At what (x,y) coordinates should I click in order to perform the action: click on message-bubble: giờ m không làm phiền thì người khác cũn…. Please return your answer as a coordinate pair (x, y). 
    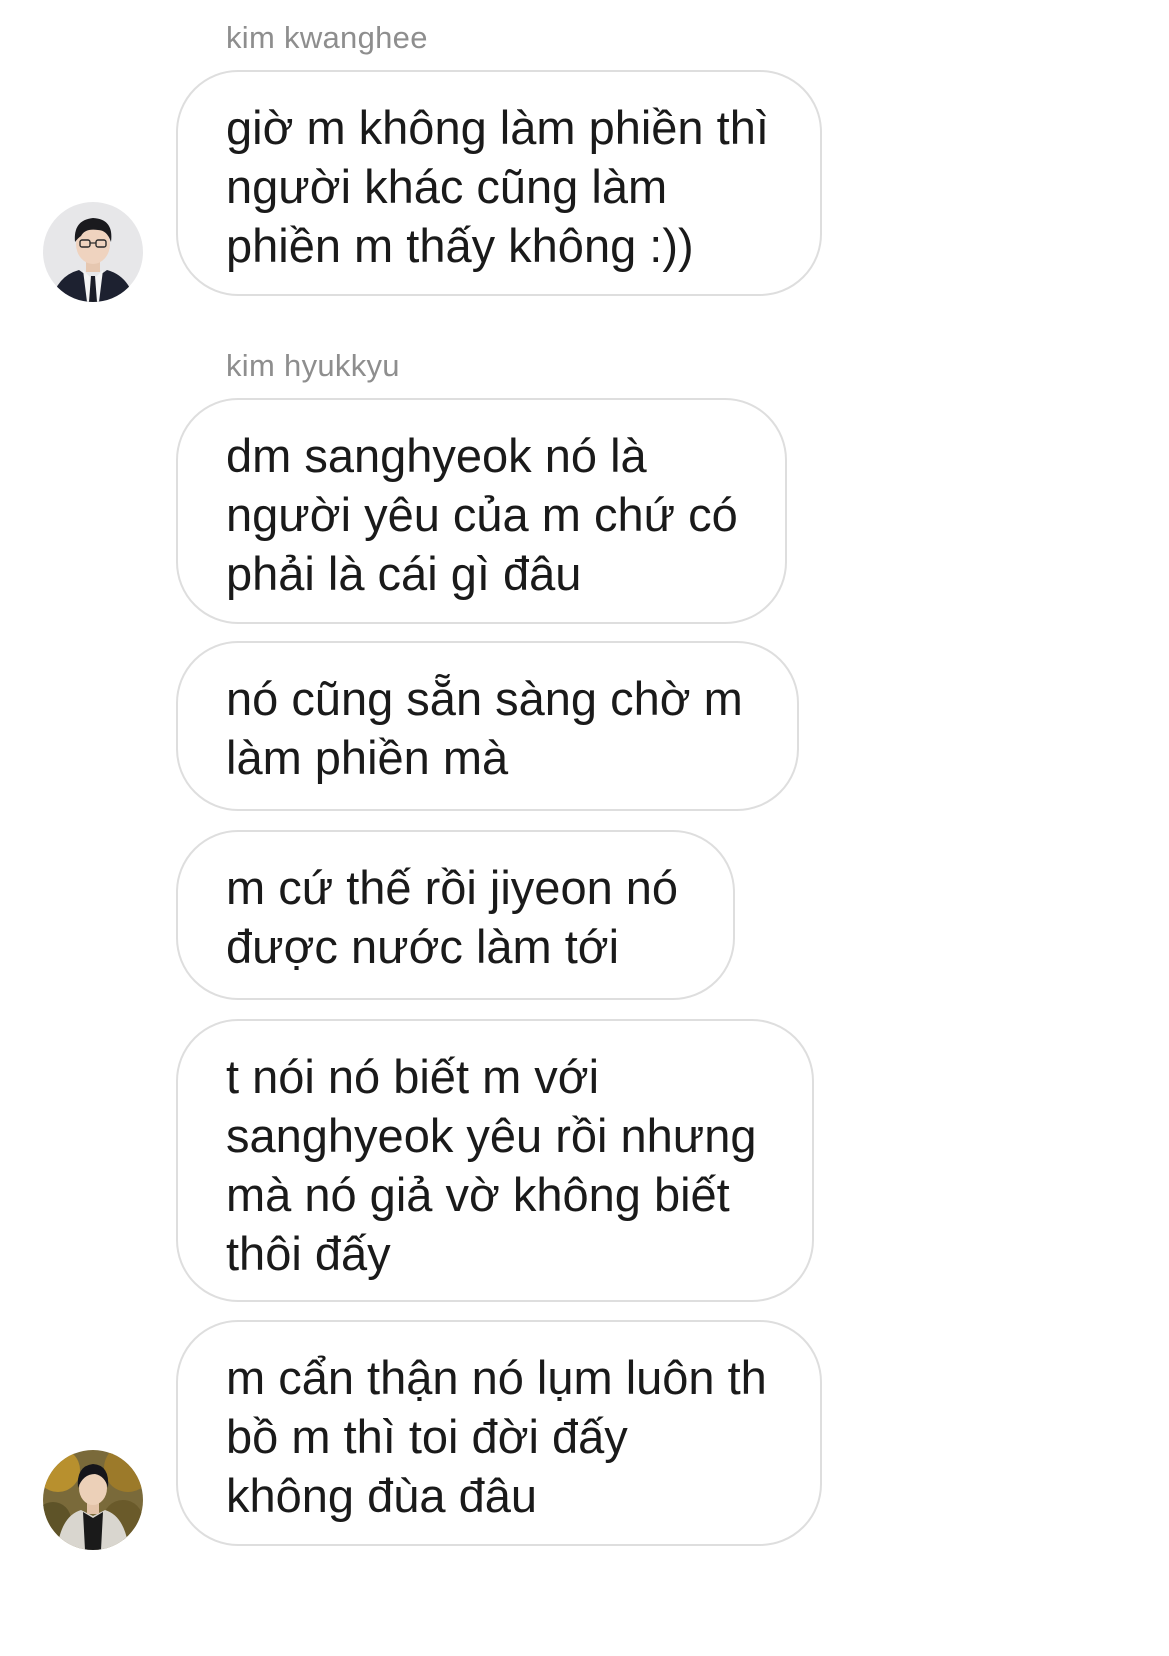
    Looking at the image, I should click on (499, 183).